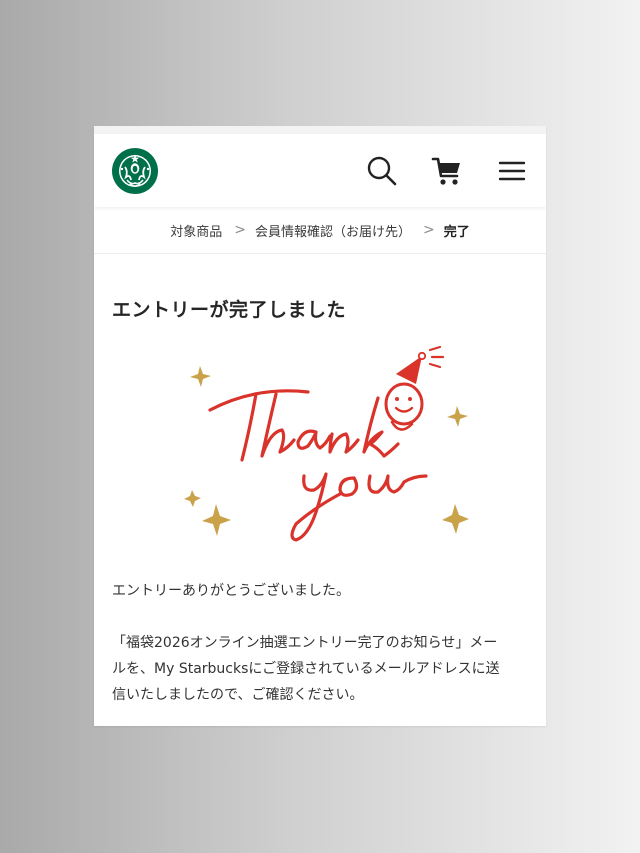 This screenshot has height=853, width=640. I want to click on email-notice-line: 信いたしましたので、ご確認ください。, so click(238, 695).